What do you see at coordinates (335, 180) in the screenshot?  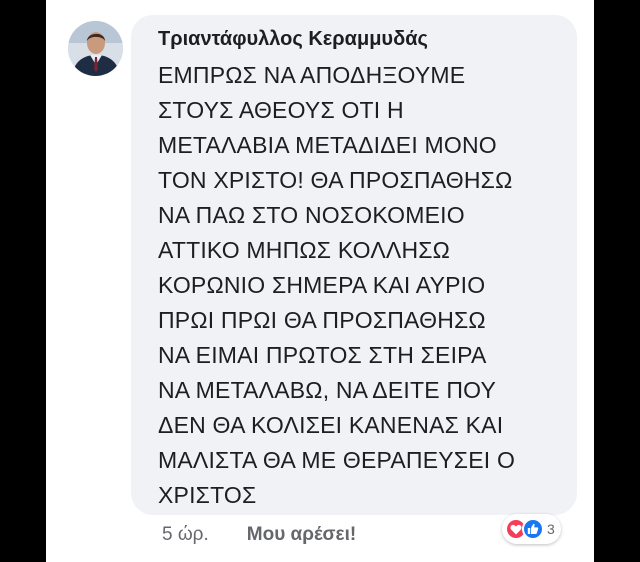 I see `comment-line: ΤΟΝ ΧΡΙΣΤΟ! ΘΑ ΠΡΟΣΠΑΘΗΣΩ` at bounding box center [335, 180].